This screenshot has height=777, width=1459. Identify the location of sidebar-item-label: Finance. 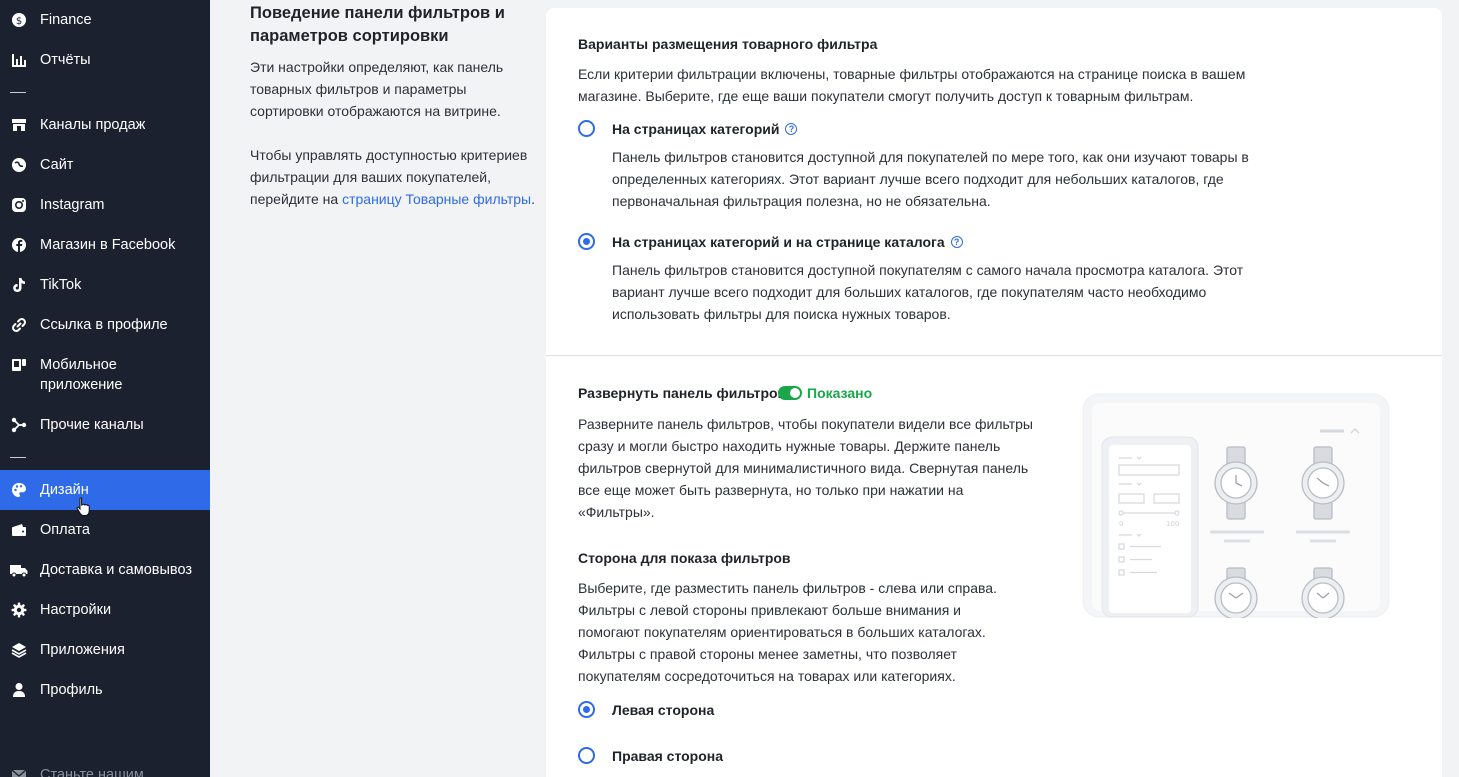
(66, 20).